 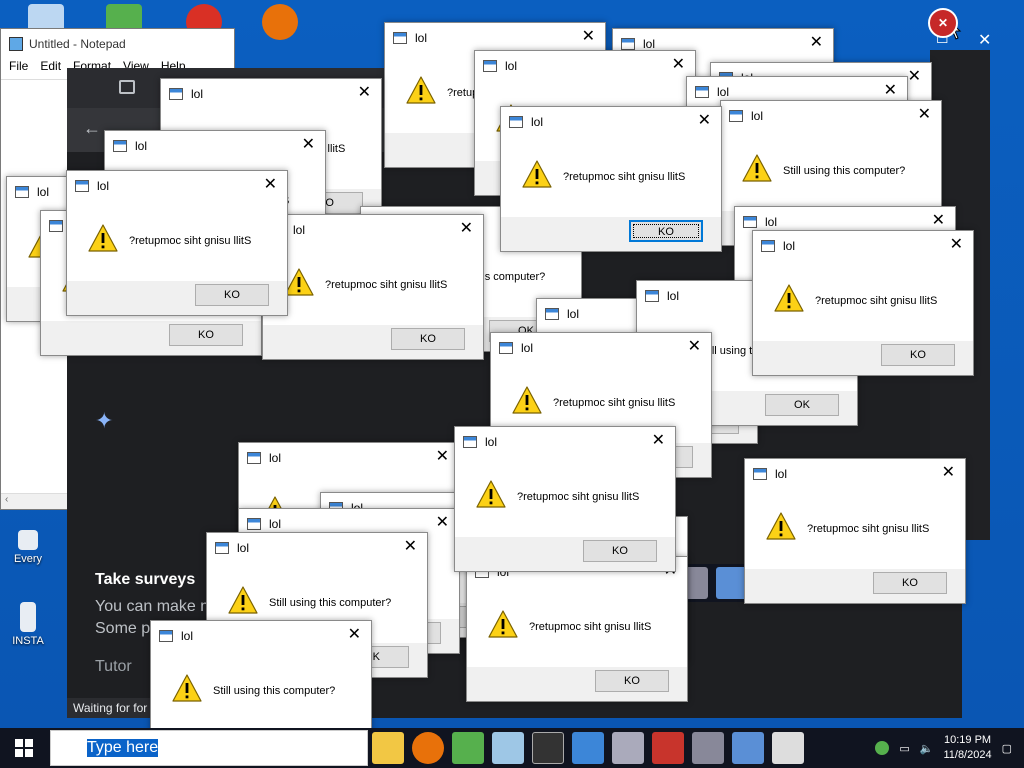 I want to click on dialog-body: Still using this computer?, so click(x=831, y=171).